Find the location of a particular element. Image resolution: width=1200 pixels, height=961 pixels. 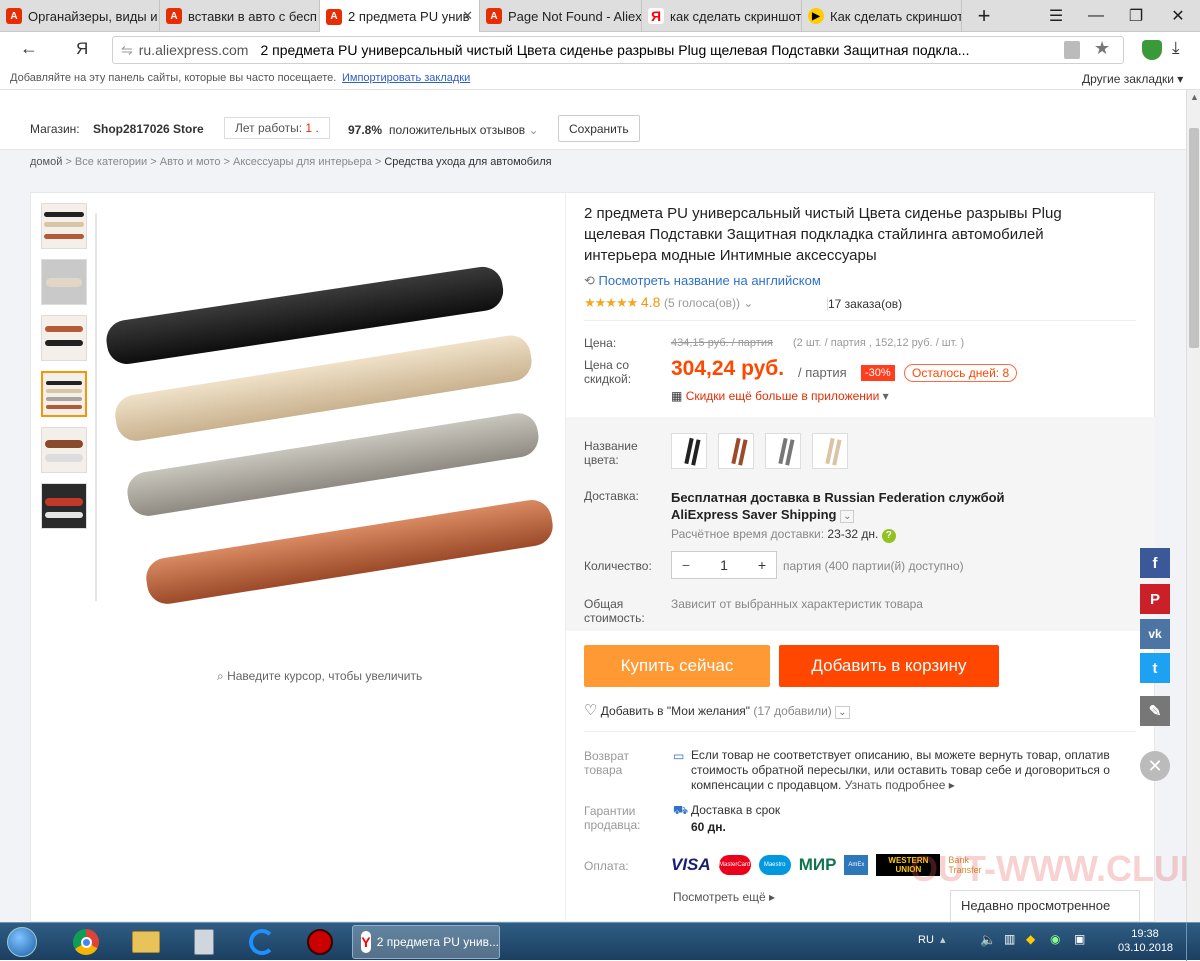

recently-viewed-tab: Недавно просмотренное is located at coordinates (1045, 906).